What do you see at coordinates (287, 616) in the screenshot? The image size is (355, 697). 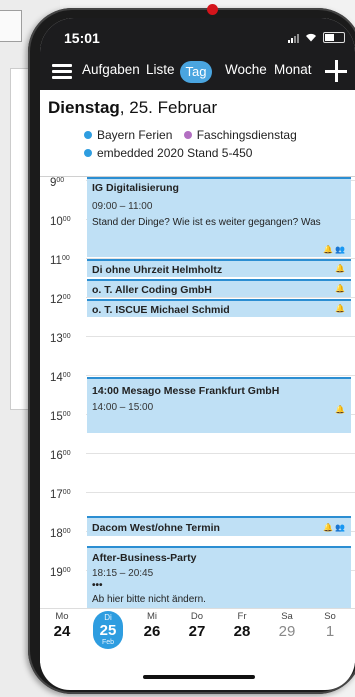 I see `day-name: Sa` at bounding box center [287, 616].